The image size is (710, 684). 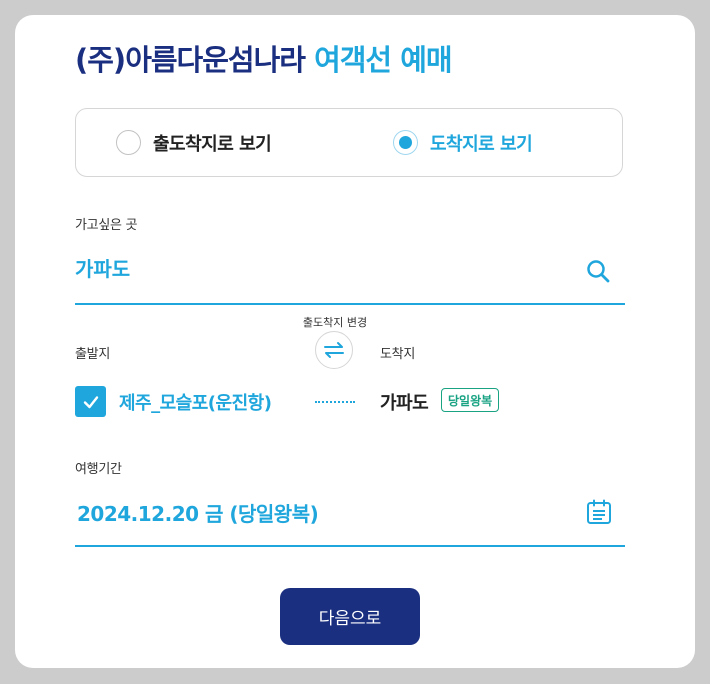 I want to click on radio-unchecked-icon, so click(x=128, y=142).